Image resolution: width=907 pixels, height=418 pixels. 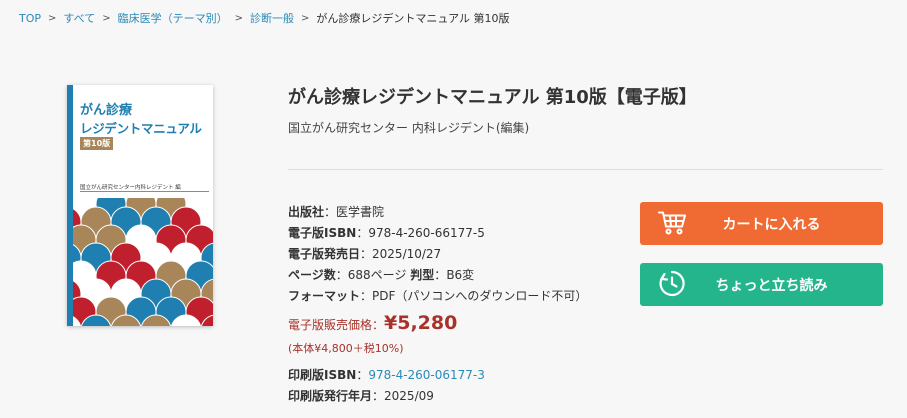 I want to click on cover-pattern, so click(x=143, y=262).